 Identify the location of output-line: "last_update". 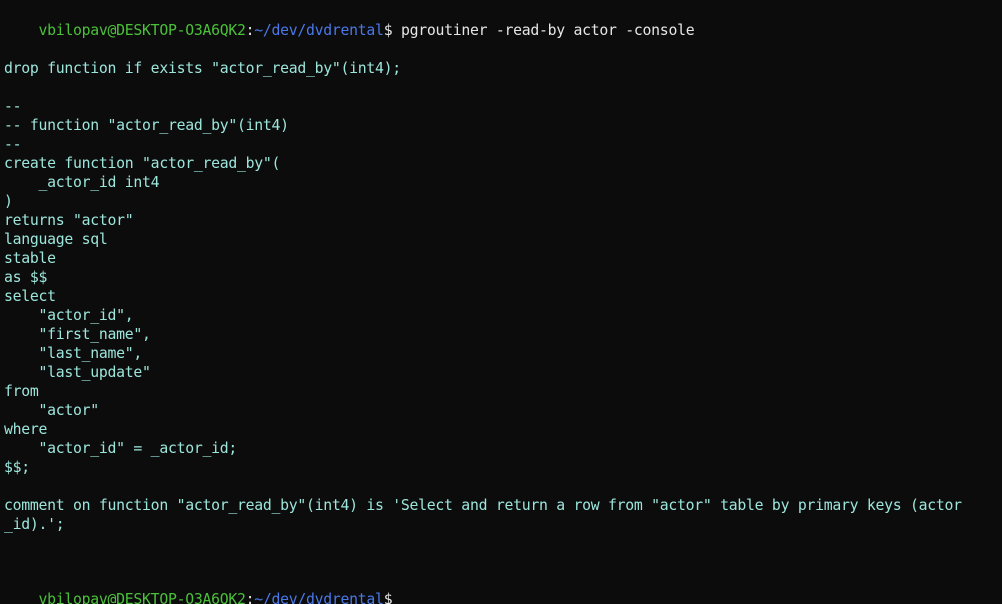
(77, 372).